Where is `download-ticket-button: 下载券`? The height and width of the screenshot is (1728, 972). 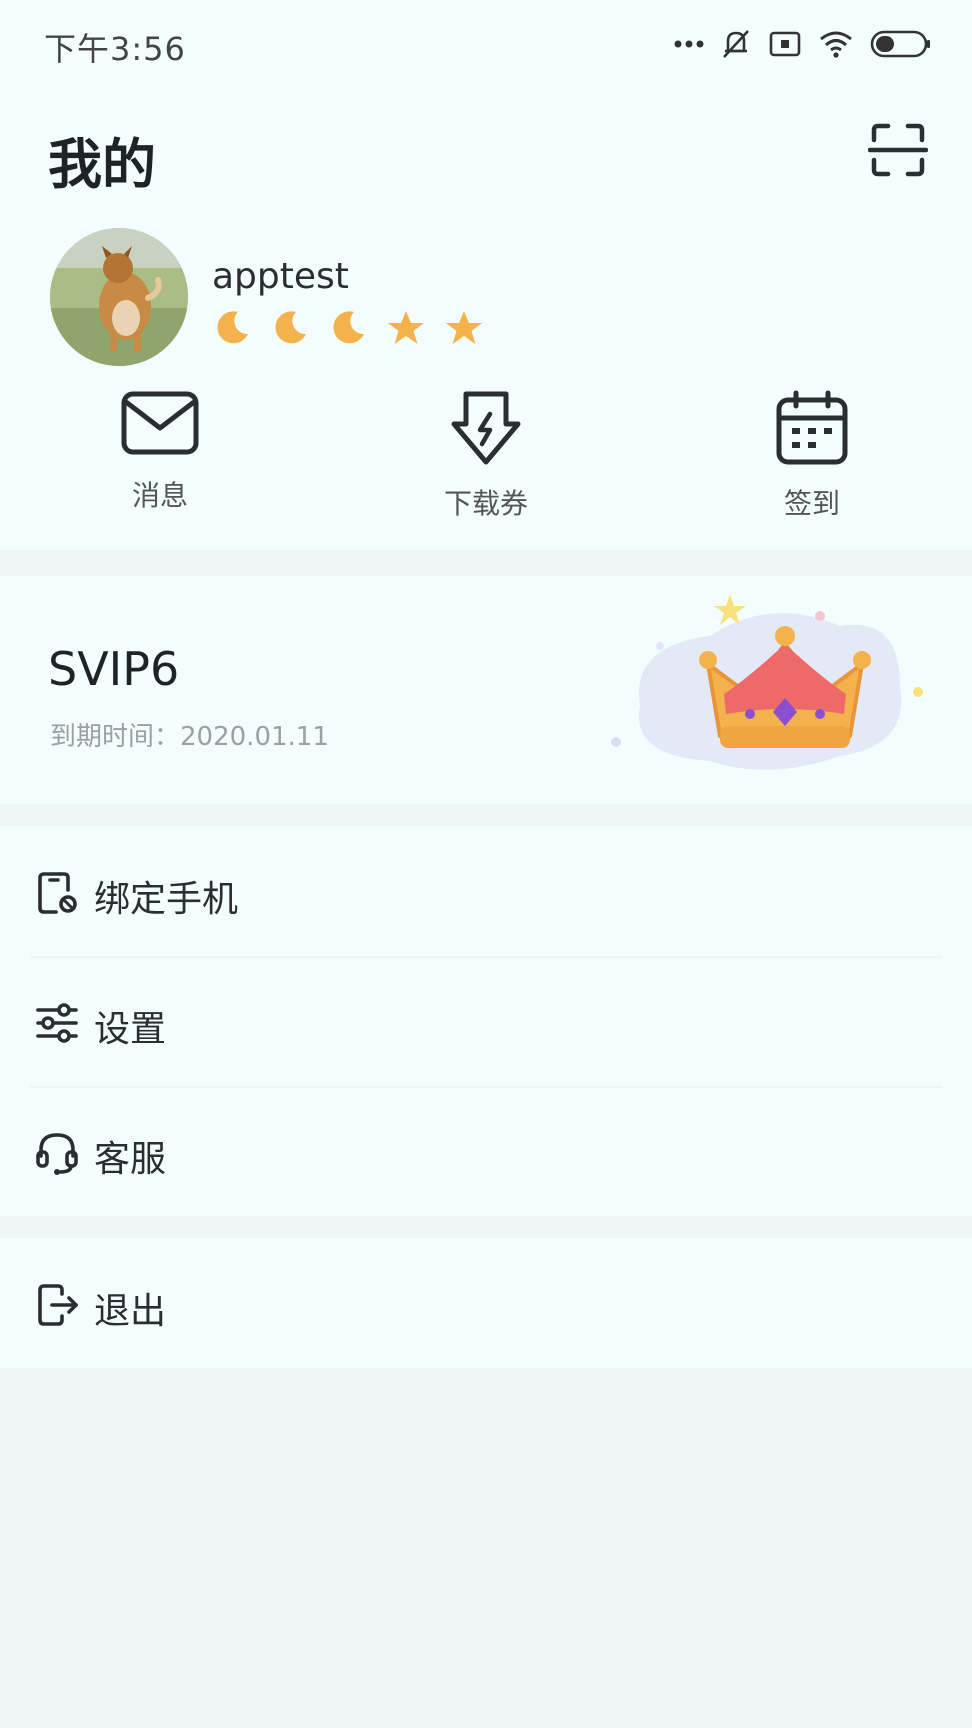
download-ticket-button: 下载券 is located at coordinates (486, 456).